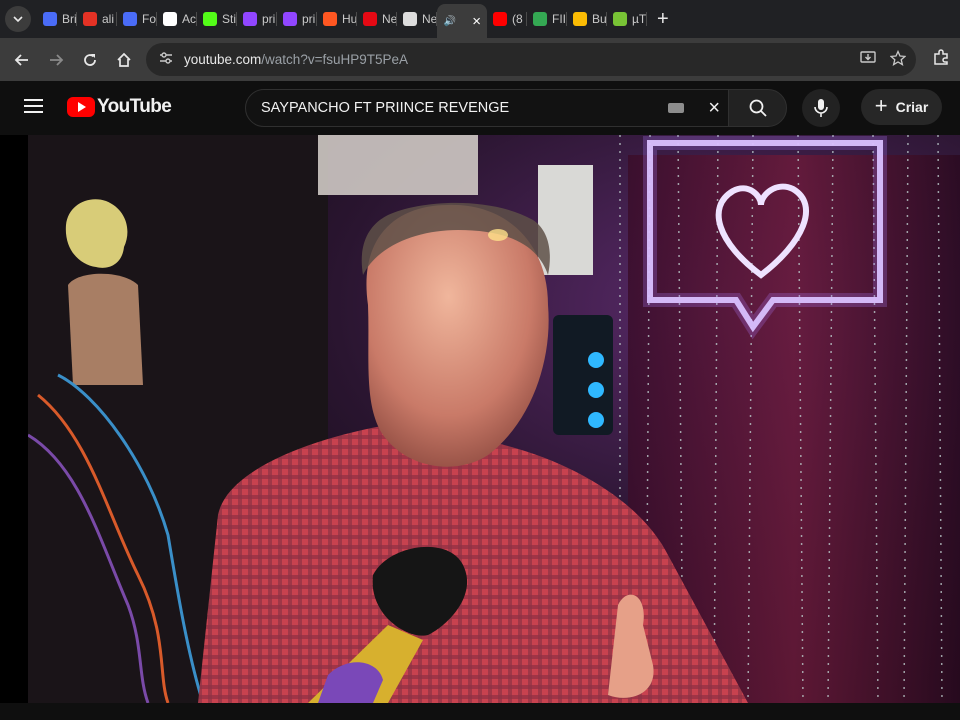 This screenshot has height=720, width=960. Describe the element at coordinates (450, 21) in the screenshot. I see `speaker-icon: 🔊` at that location.